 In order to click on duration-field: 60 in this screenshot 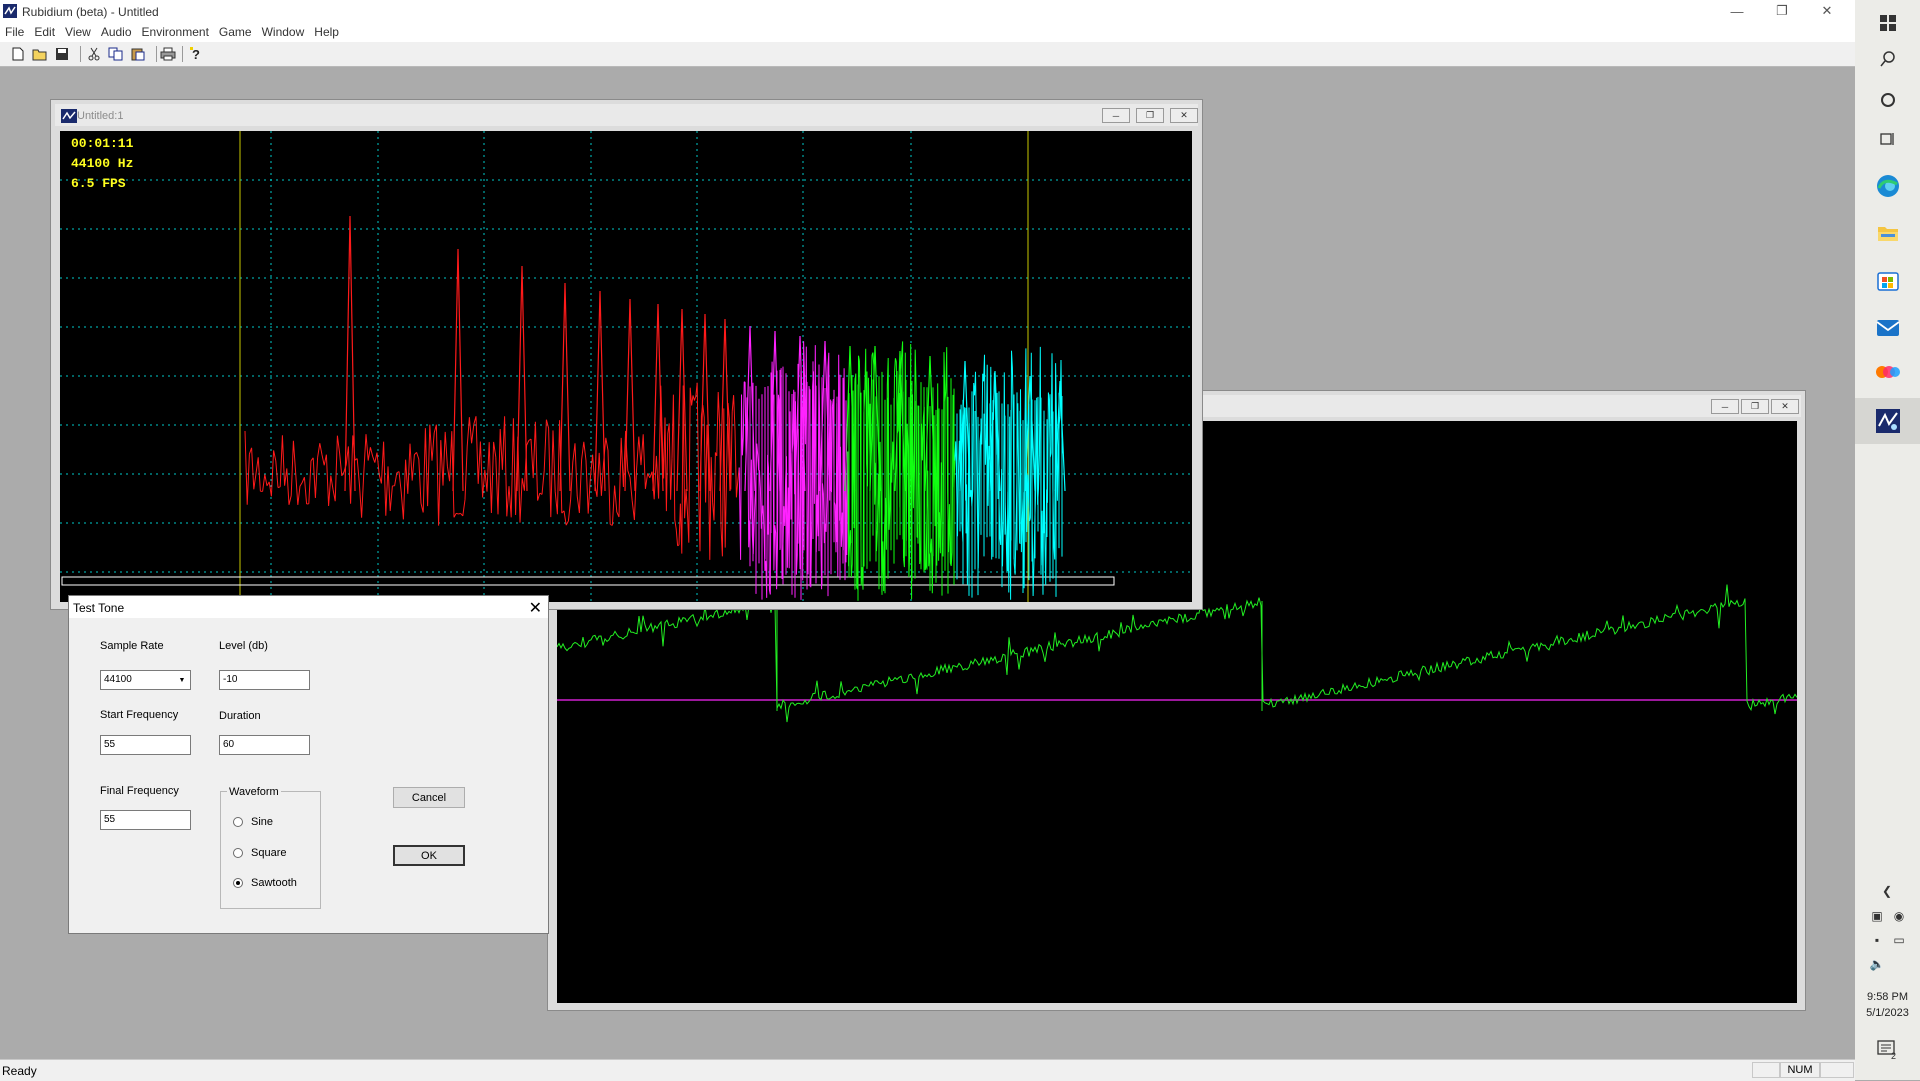, I will do `click(264, 745)`.